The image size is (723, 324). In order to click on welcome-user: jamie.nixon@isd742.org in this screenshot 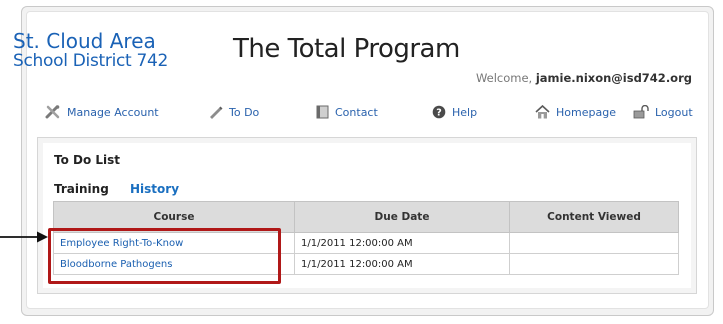, I will do `click(613, 78)`.